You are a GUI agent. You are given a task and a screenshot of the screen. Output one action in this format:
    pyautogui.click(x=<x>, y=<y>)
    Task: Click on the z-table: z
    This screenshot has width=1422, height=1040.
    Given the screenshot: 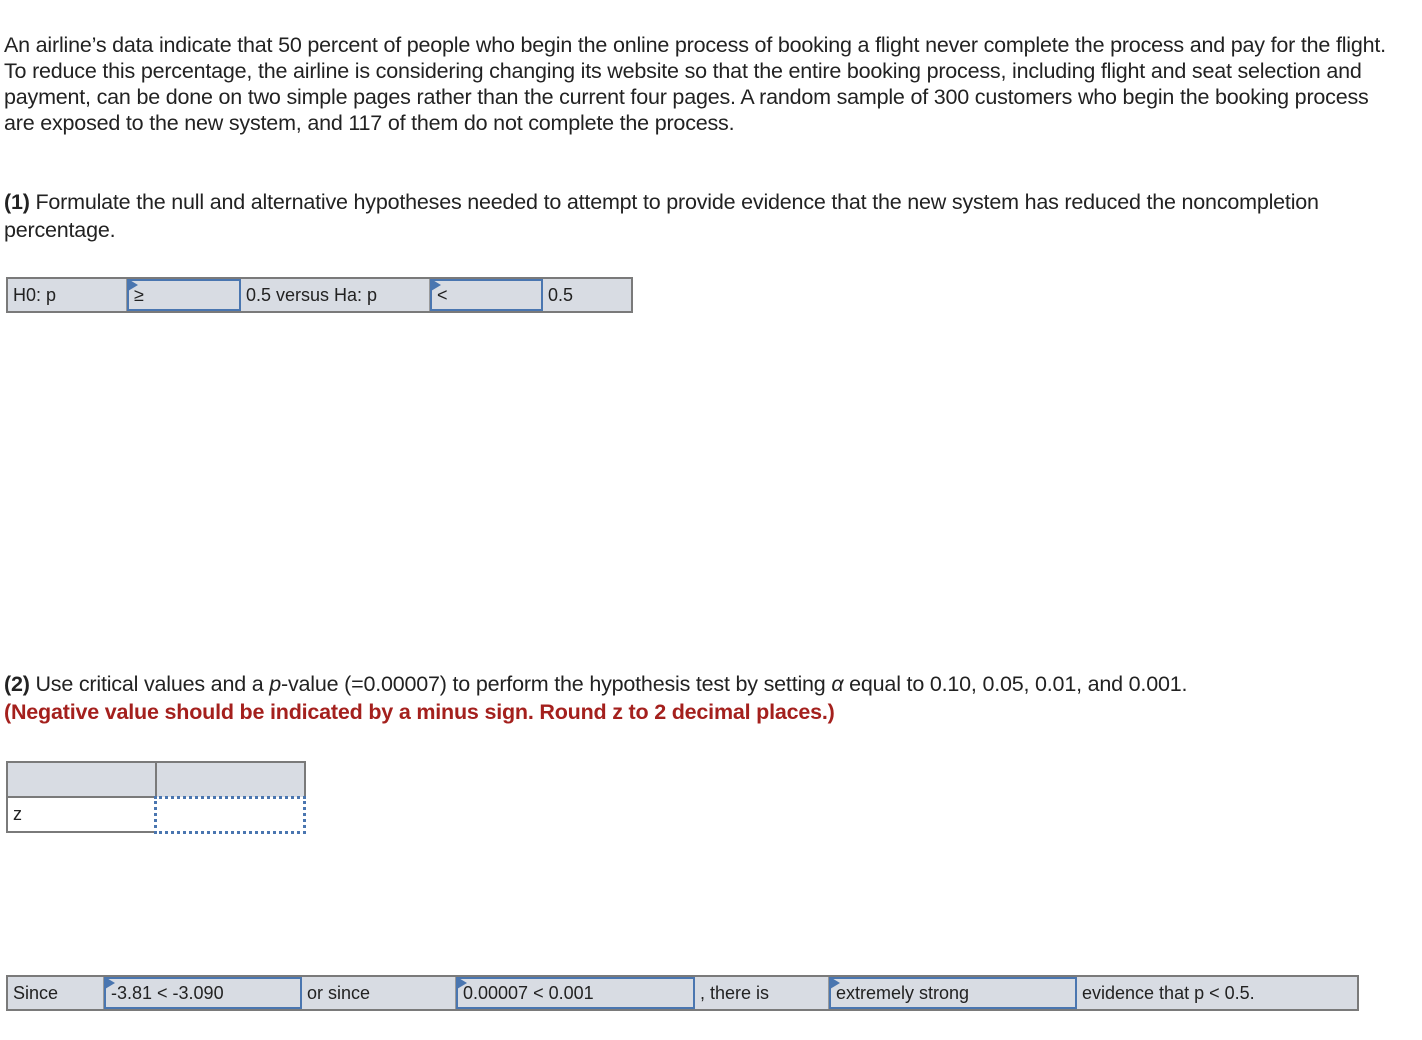 What is the action you would take?
    pyautogui.click(x=156, y=797)
    